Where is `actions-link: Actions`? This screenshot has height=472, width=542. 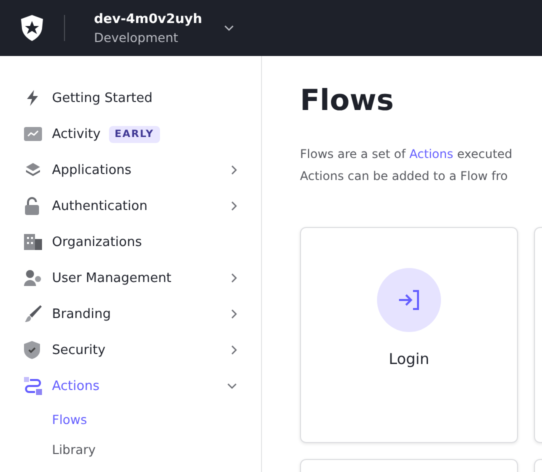 actions-link: Actions is located at coordinates (431, 154).